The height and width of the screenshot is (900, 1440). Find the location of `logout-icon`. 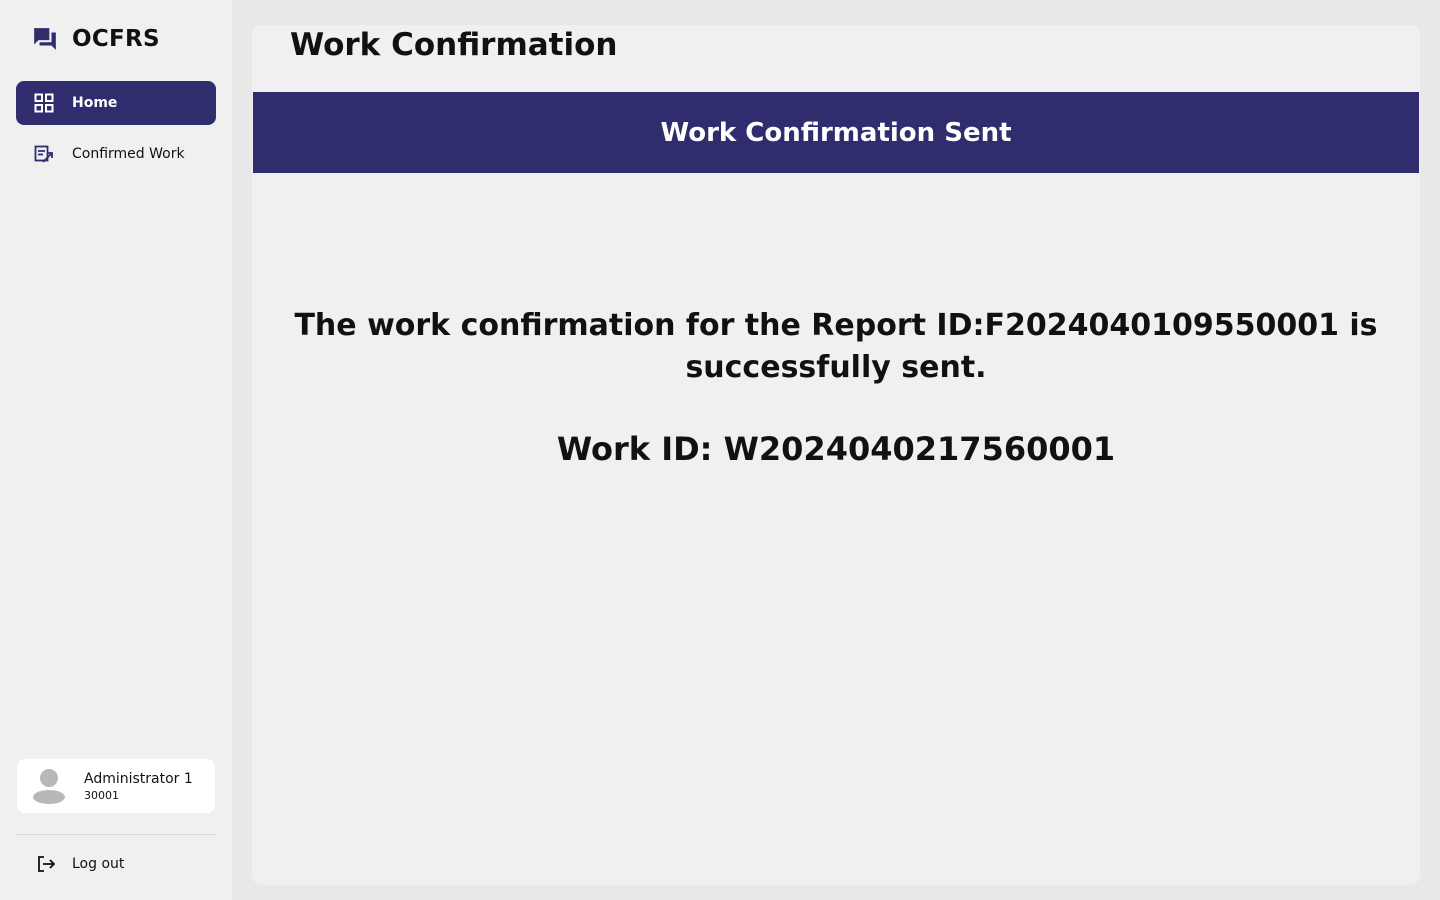

logout-icon is located at coordinates (46, 864).